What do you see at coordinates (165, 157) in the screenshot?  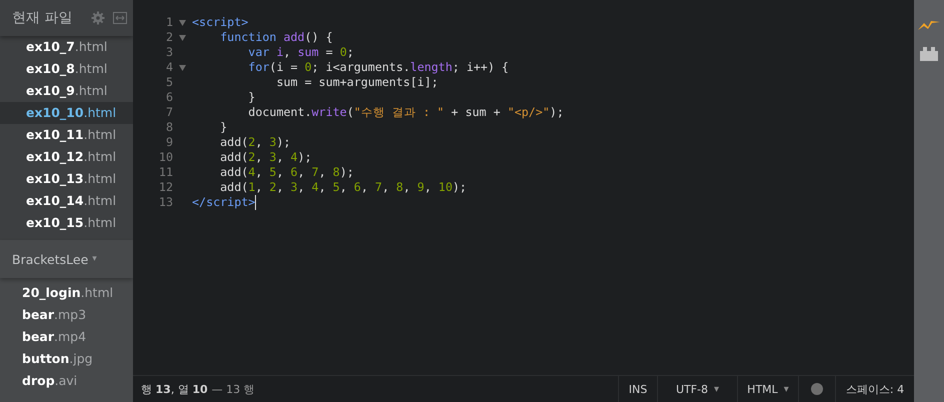 I see `line-number: 10` at bounding box center [165, 157].